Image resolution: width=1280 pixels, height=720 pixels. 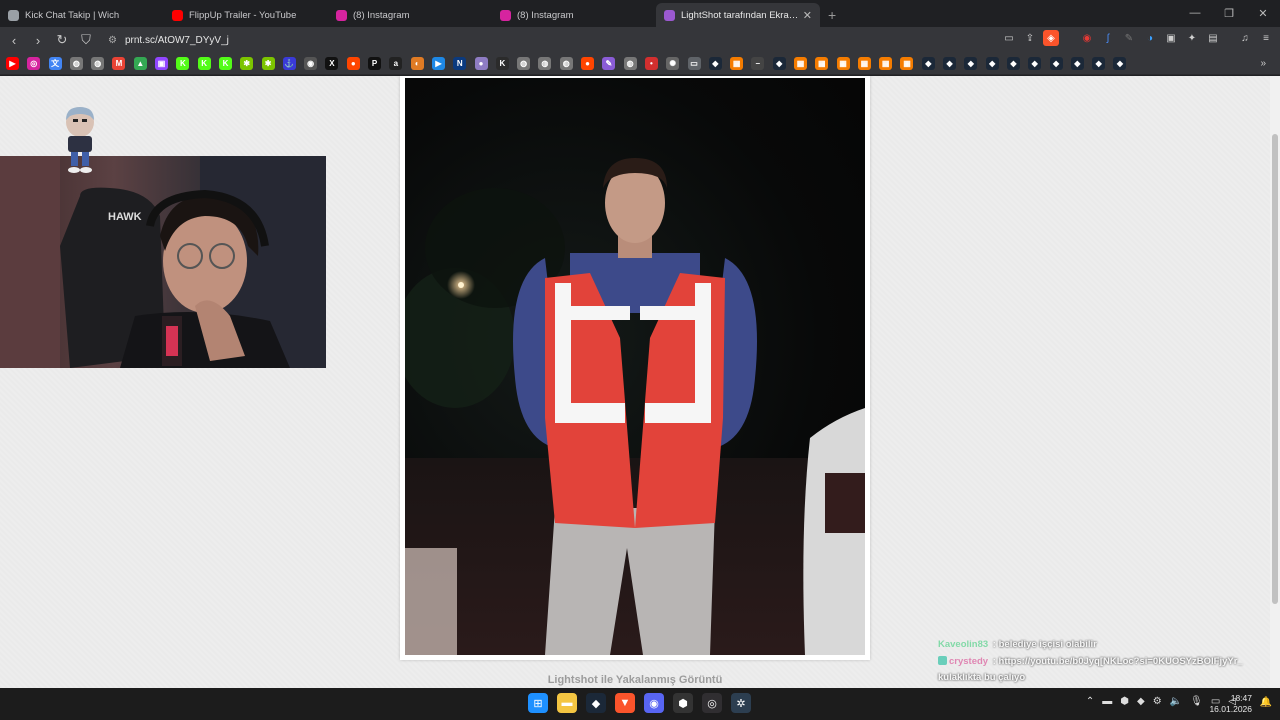 What do you see at coordinates (417, 63) in the screenshot?
I see `circle-icon: ◐` at bounding box center [417, 63].